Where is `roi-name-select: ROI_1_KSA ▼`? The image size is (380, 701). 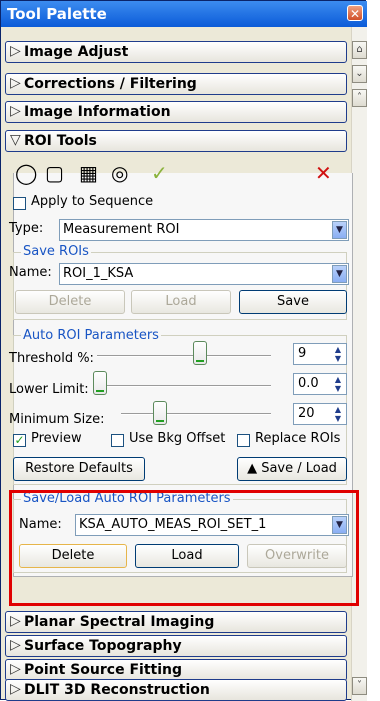
roi-name-select: ROI_1_KSA ▼ is located at coordinates (204, 274).